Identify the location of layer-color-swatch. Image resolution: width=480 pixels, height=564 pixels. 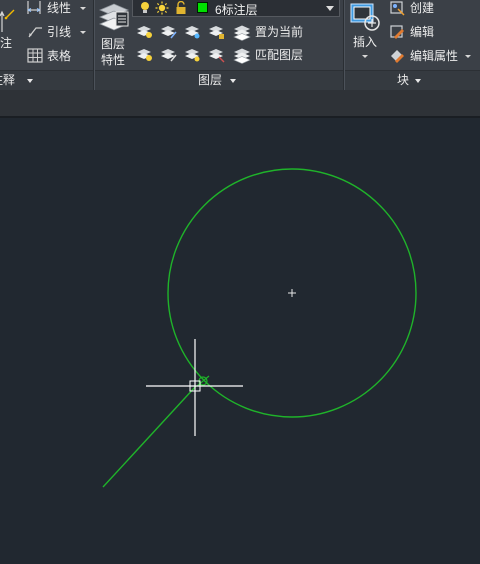
(202, 7).